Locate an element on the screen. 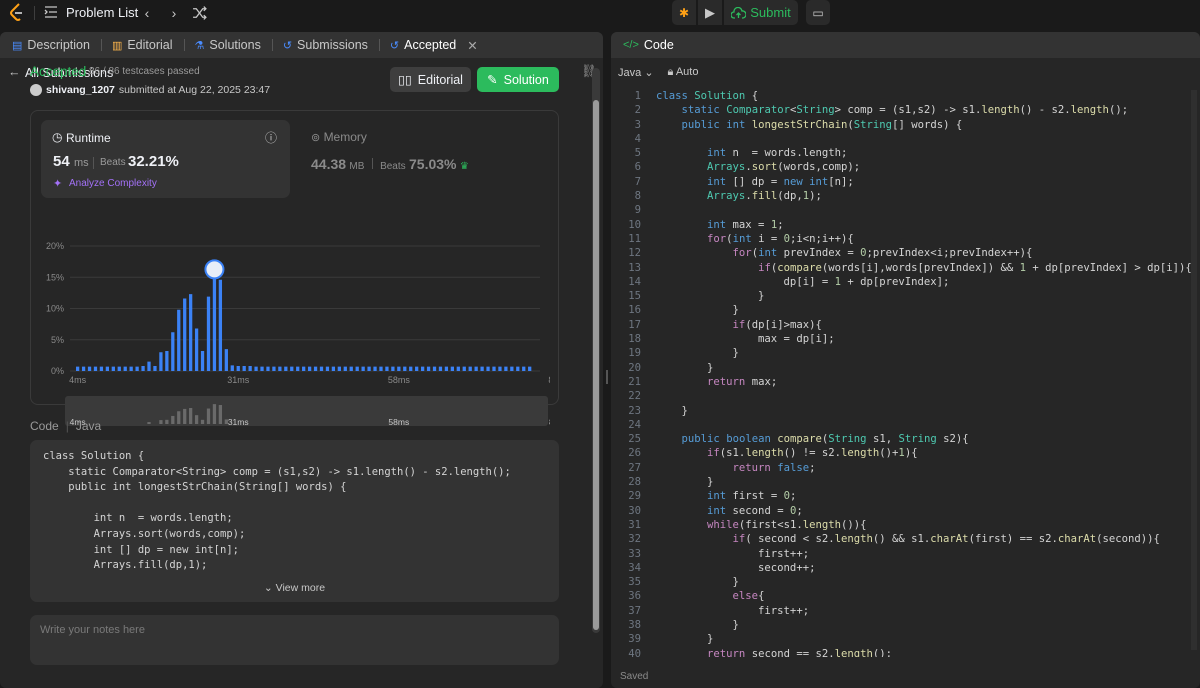  code-line: 35 } is located at coordinates (905, 582).